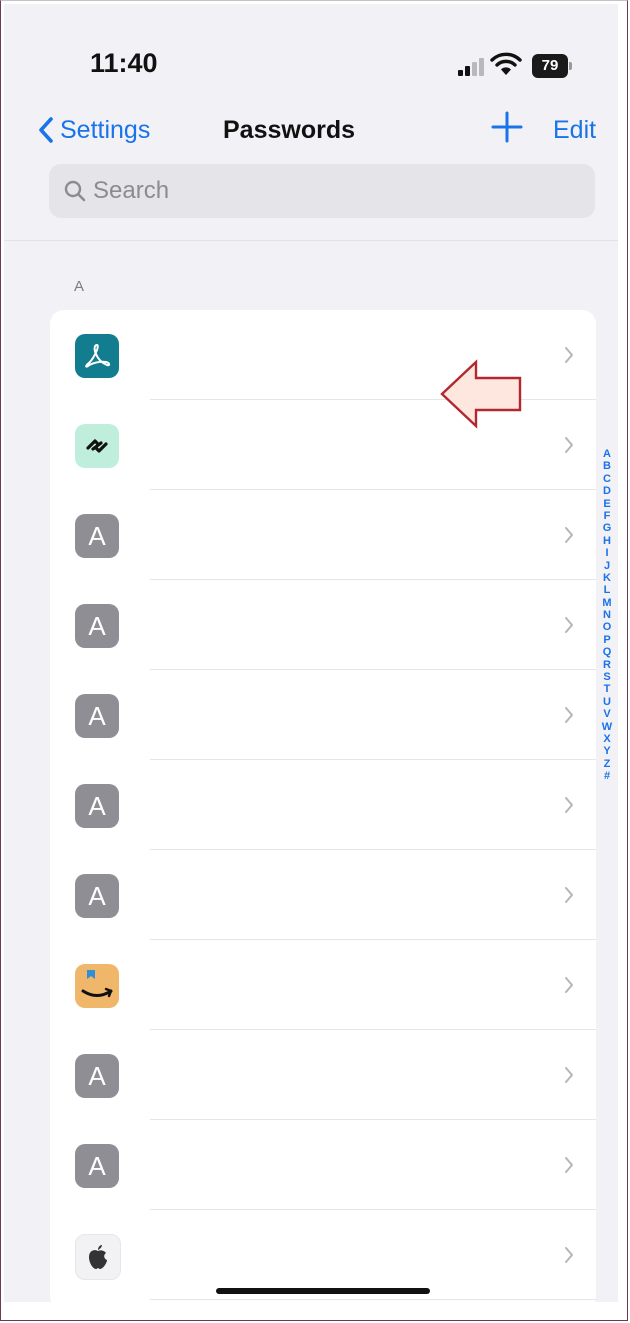  Describe the element at coordinates (131, 190) in the screenshot. I see `search-placeholder: Search` at that location.